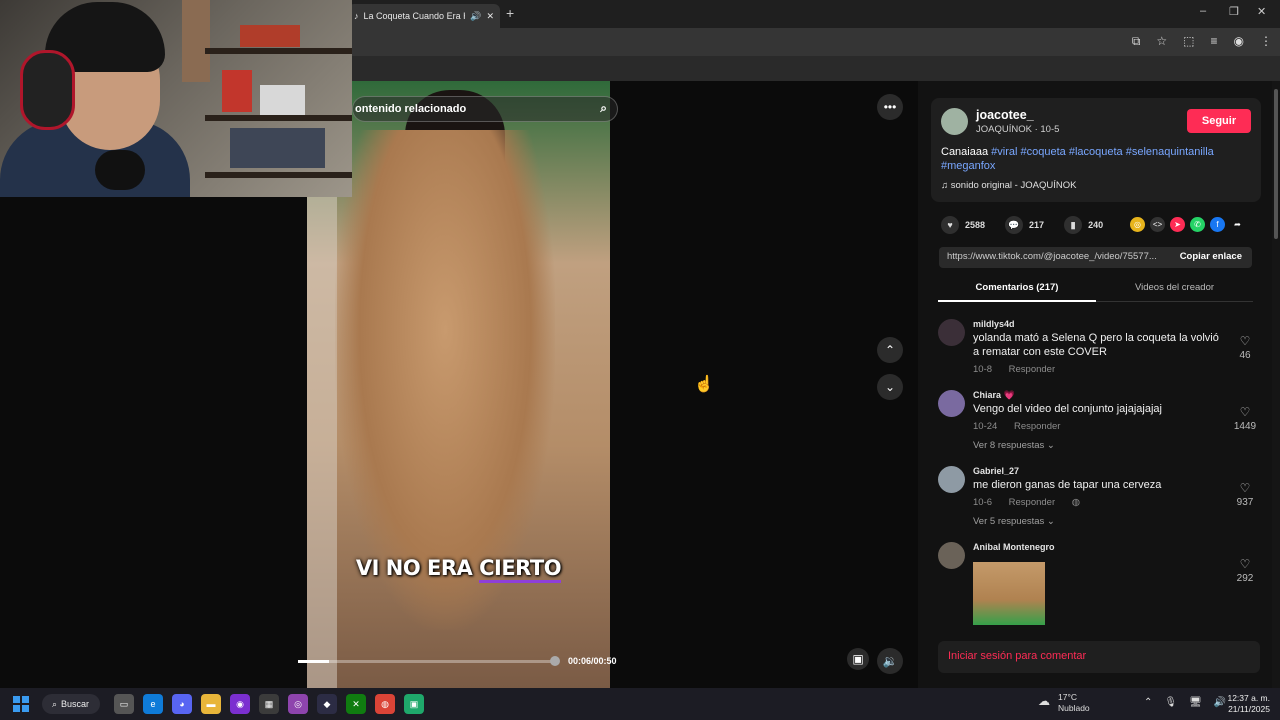  What do you see at coordinates (196, 41) in the screenshot?
I see `wall-poster` at bounding box center [196, 41].